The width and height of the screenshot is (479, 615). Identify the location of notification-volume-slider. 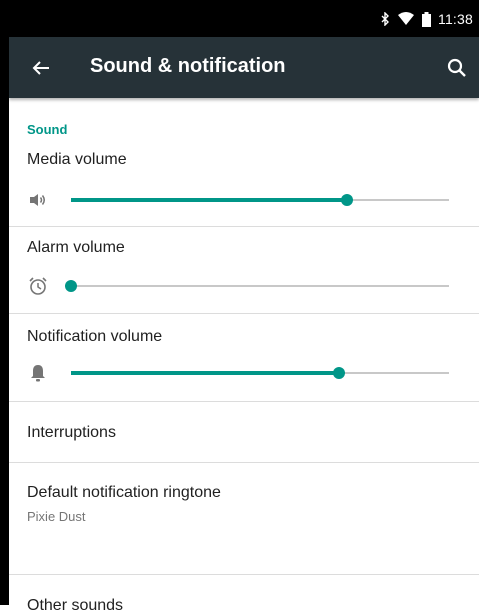
(260, 373).